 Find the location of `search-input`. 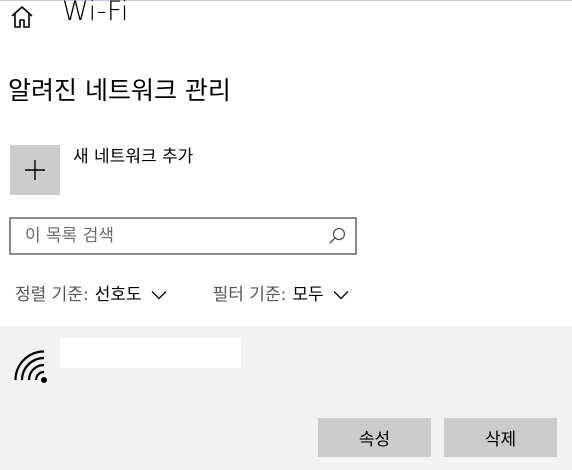

search-input is located at coordinates (169, 236).